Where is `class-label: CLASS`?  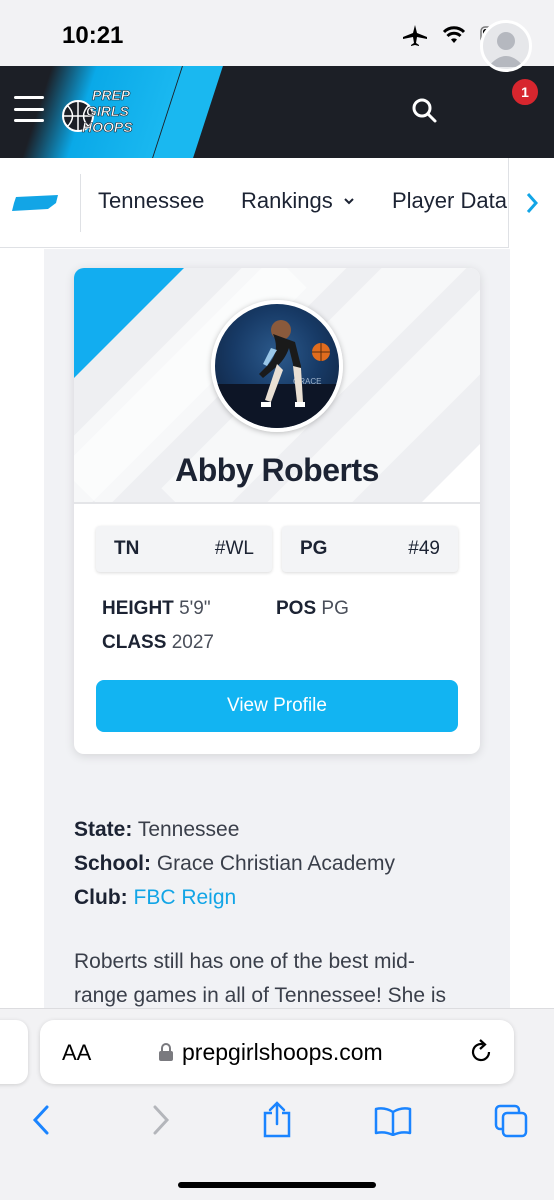
class-label: CLASS is located at coordinates (134, 642).